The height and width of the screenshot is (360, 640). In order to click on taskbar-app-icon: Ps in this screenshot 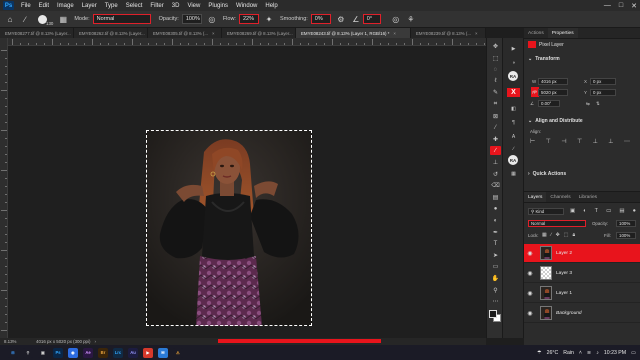, I will do `click(58, 352)`.